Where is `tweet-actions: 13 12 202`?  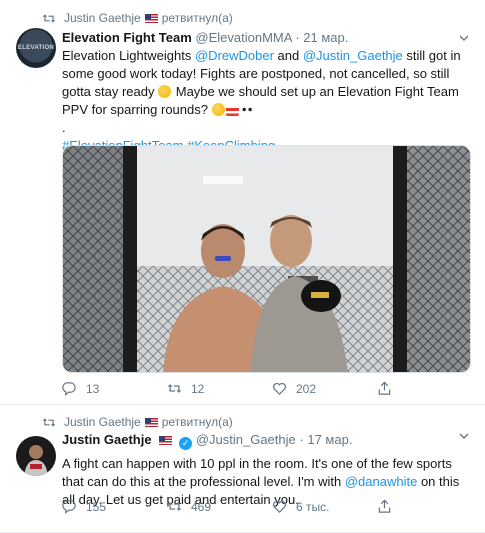
tweet-actions: 13 12 202 is located at coordinates (272, 388).